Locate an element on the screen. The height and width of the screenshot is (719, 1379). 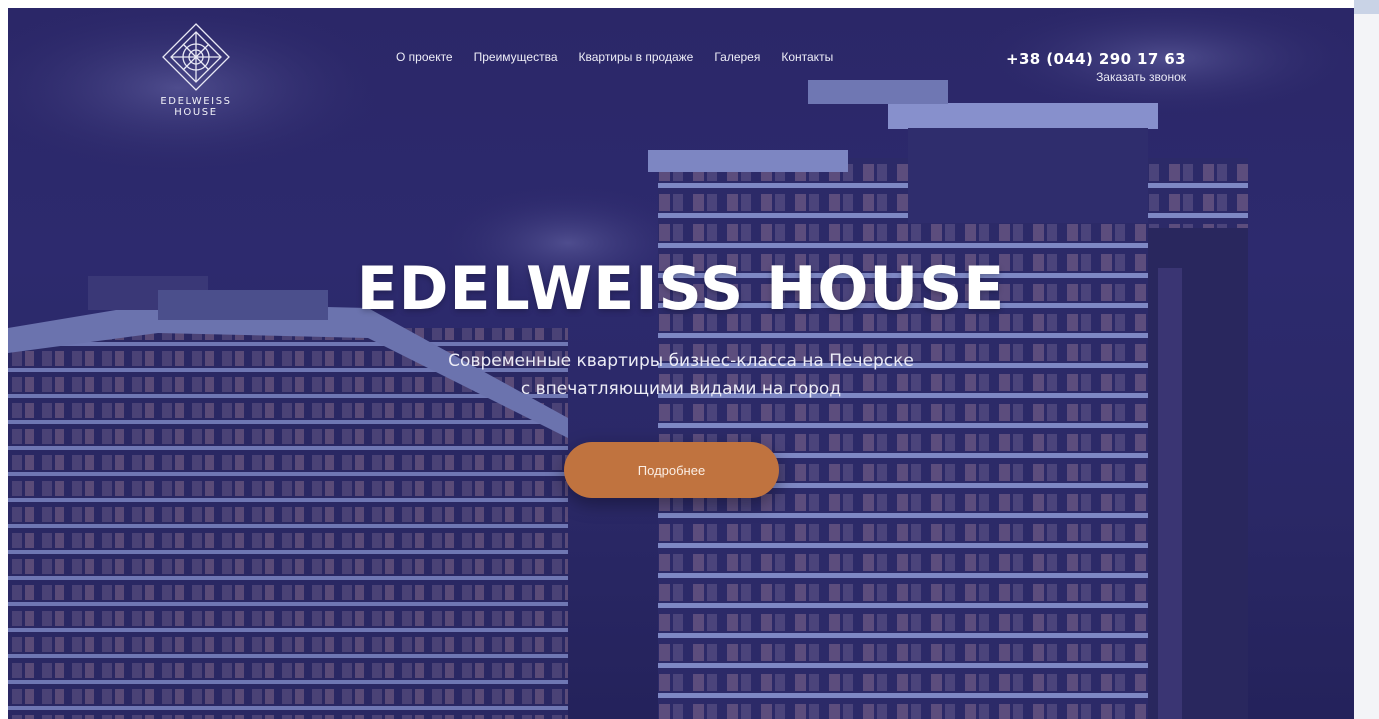
scrollbar-thumb is located at coordinates (1366, 7).